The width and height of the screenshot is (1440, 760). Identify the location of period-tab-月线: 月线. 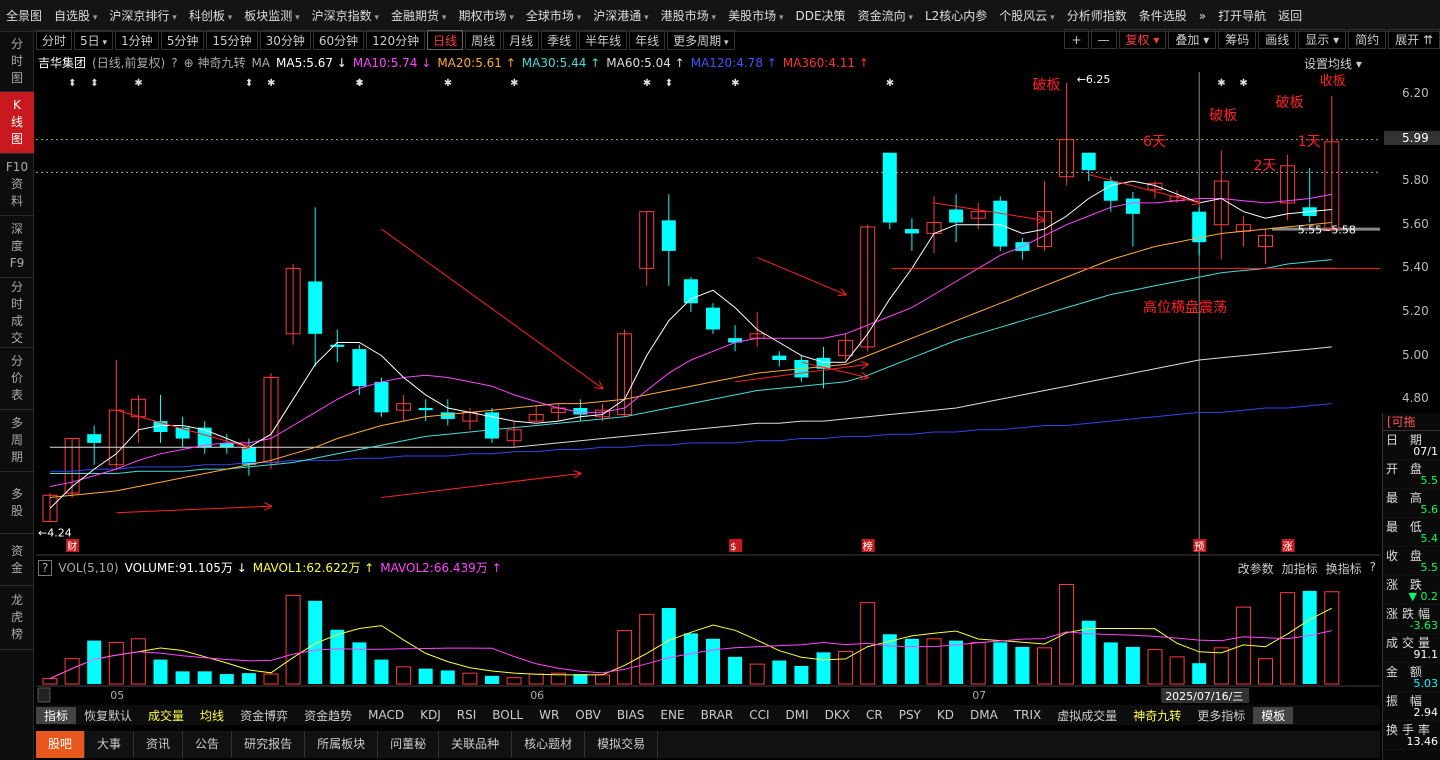
(521, 39).